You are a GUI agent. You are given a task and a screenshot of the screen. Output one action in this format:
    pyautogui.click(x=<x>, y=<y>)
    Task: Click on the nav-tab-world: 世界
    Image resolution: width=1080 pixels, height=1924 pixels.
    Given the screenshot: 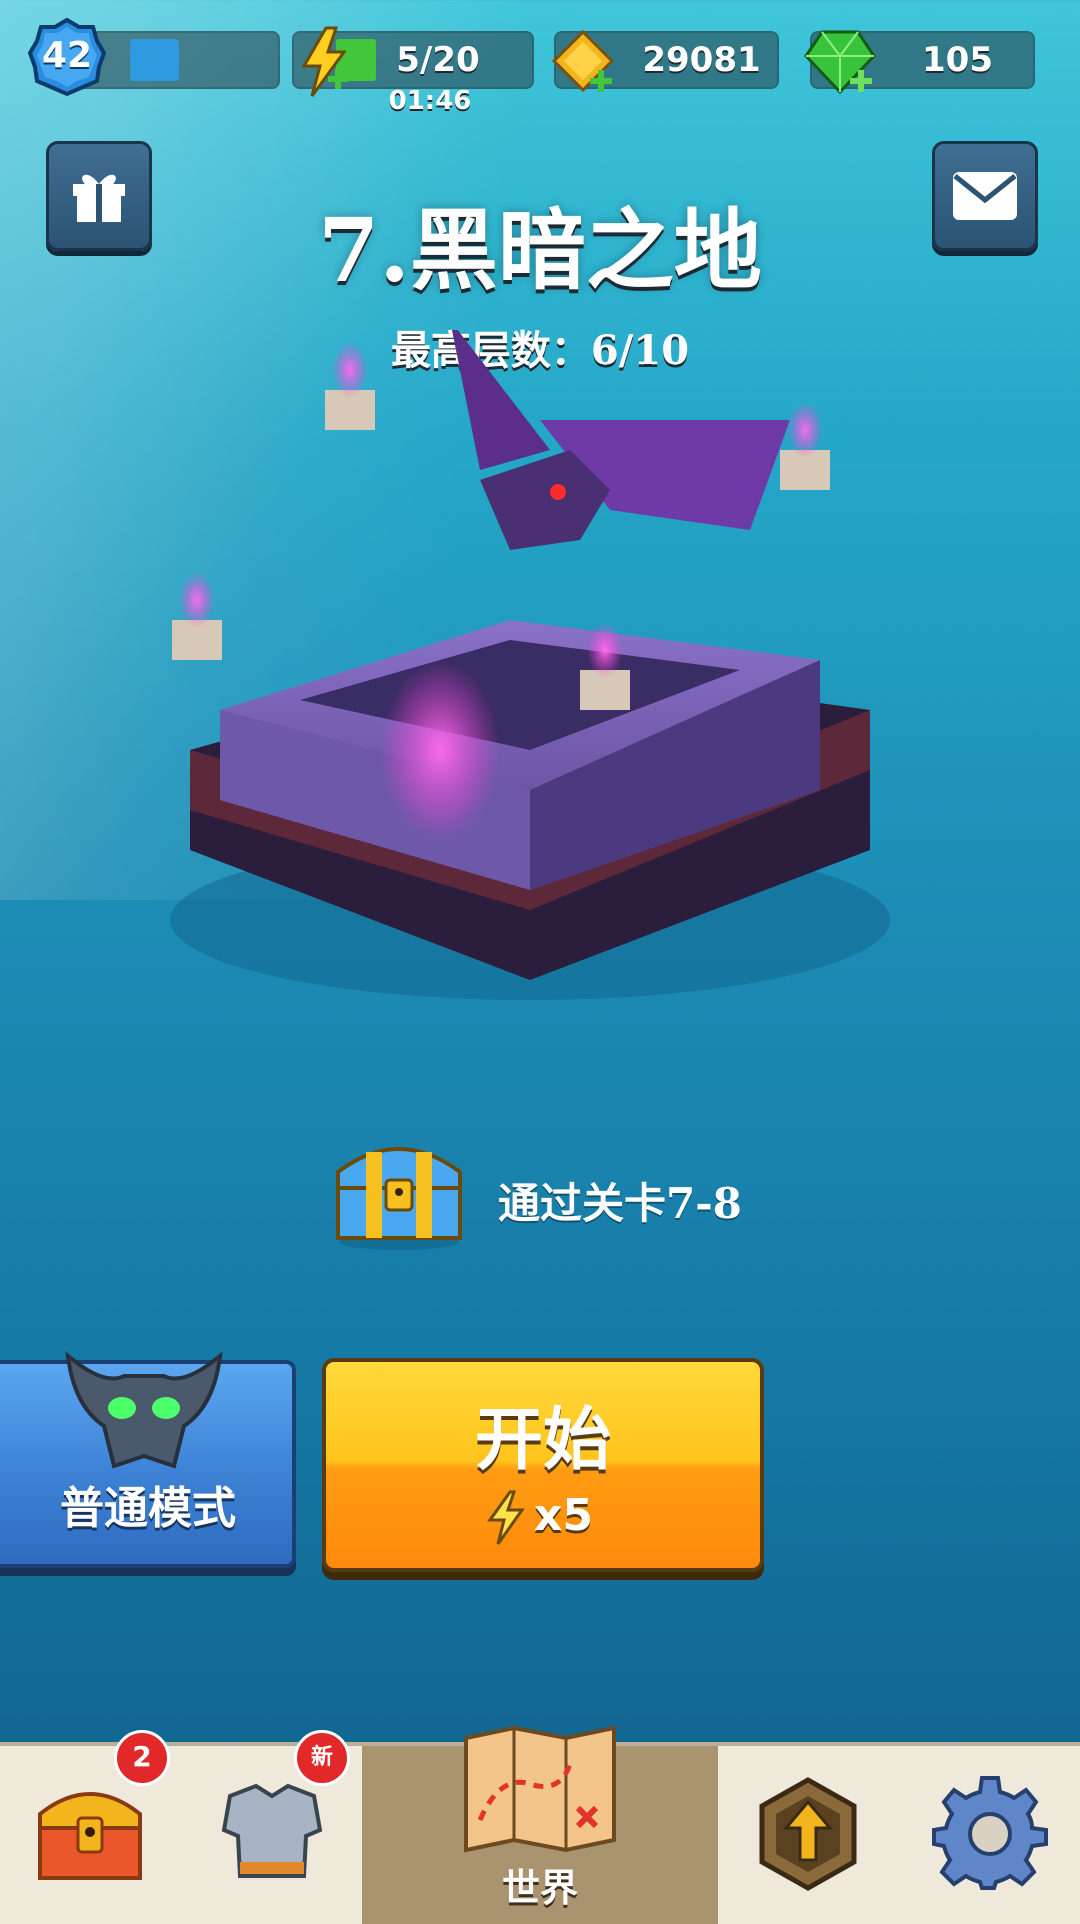 What is the action you would take?
    pyautogui.click(x=541, y=1824)
    